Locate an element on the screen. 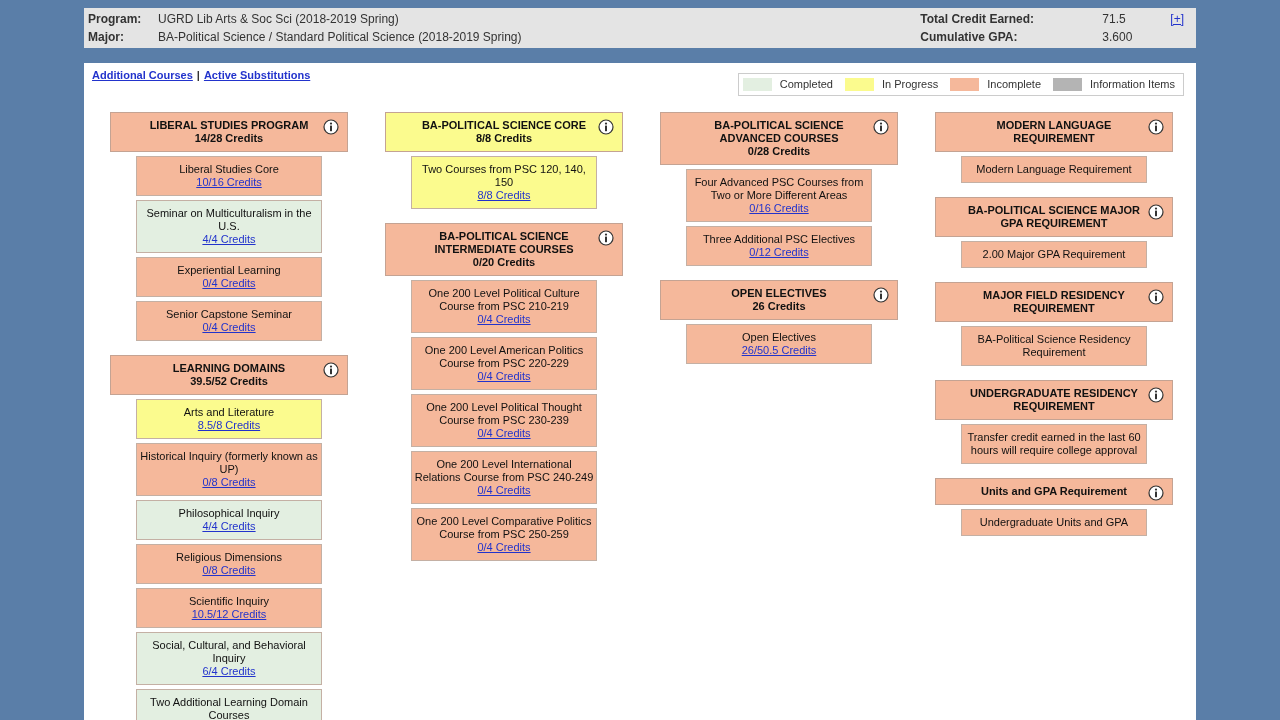 This screenshot has width=1280, height=720. credits-link: 10/16 Credits is located at coordinates (229, 182).